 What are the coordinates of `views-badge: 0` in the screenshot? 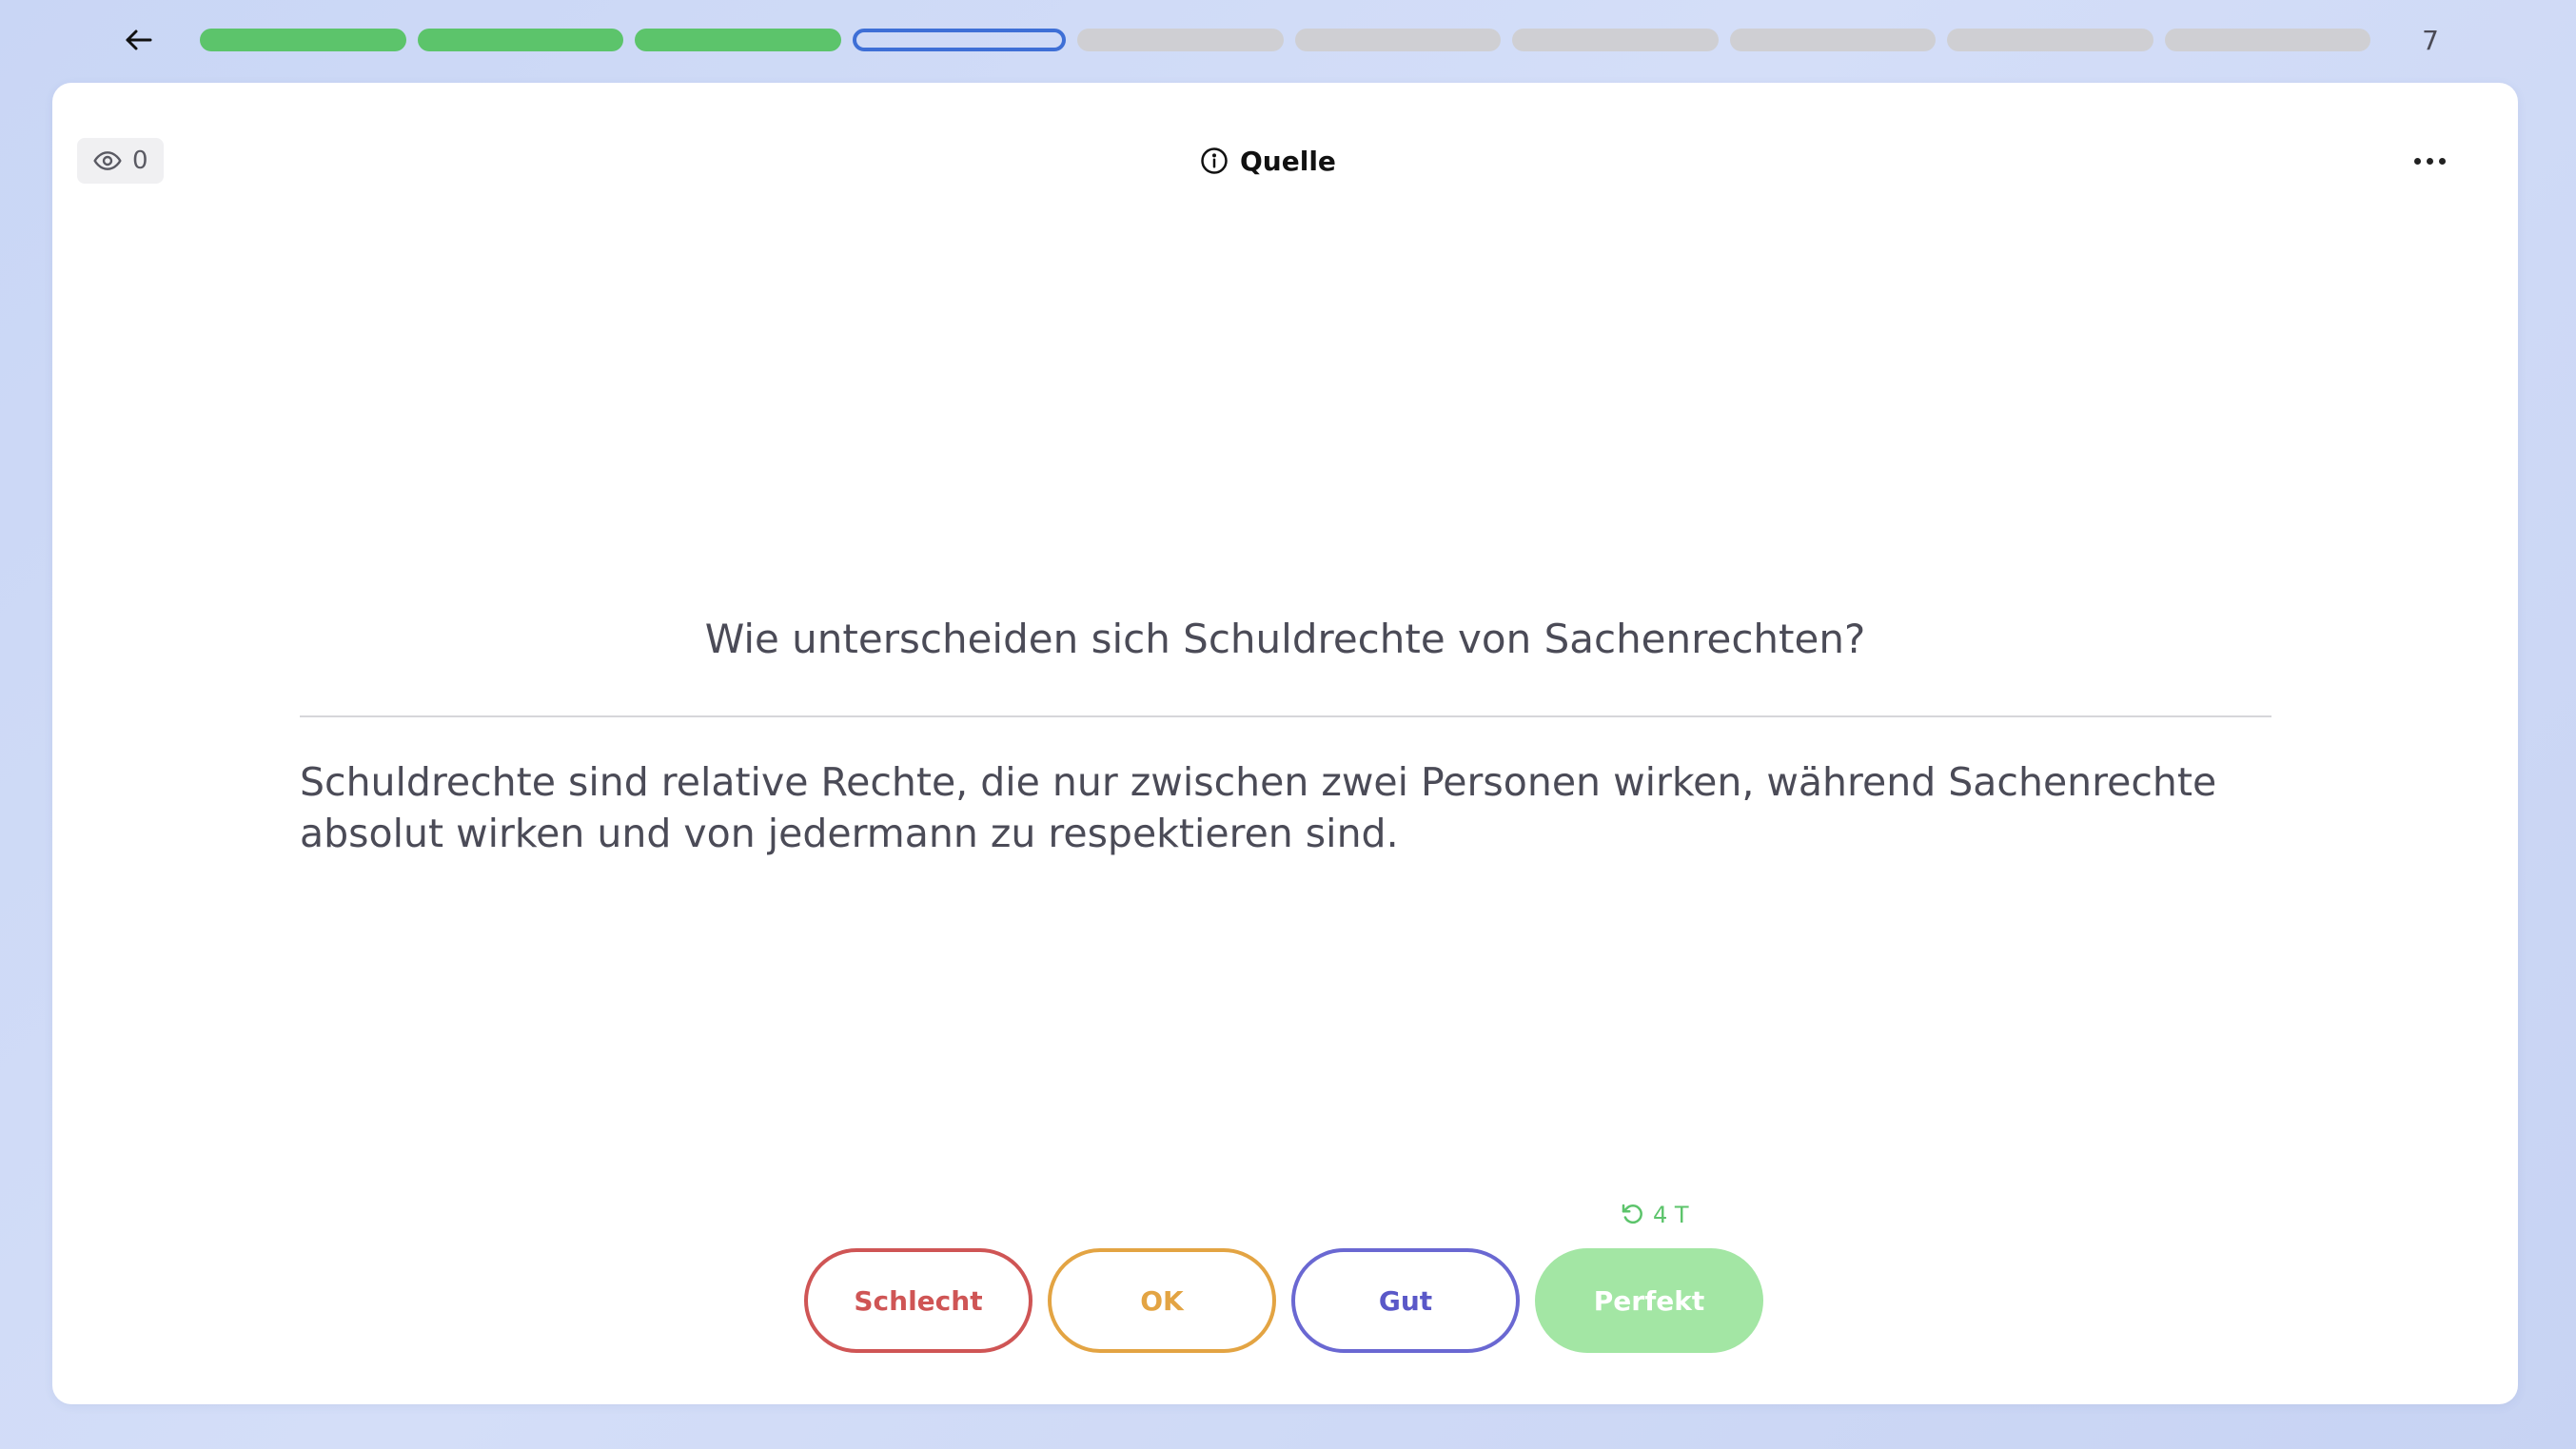 It's located at (120, 161).